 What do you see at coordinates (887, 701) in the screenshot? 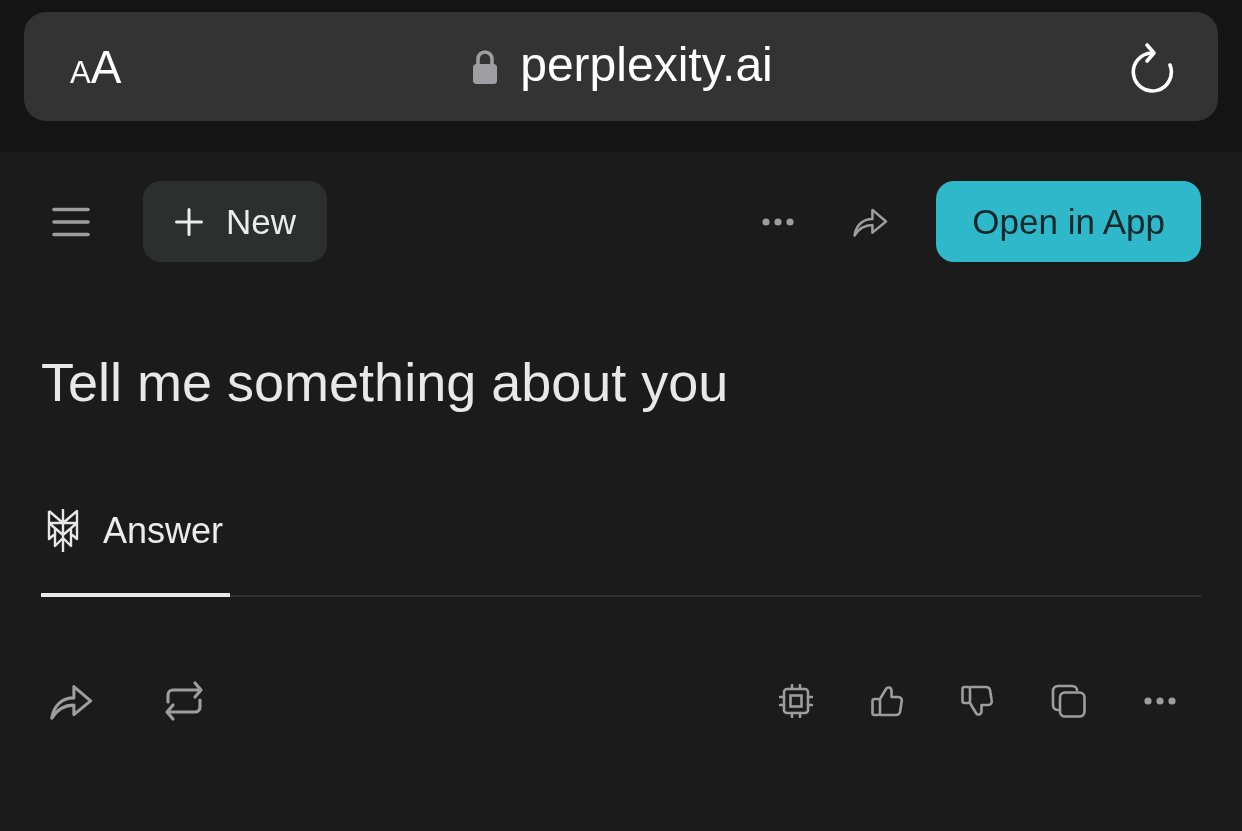
I see `thumbs-up-icon` at bounding box center [887, 701].